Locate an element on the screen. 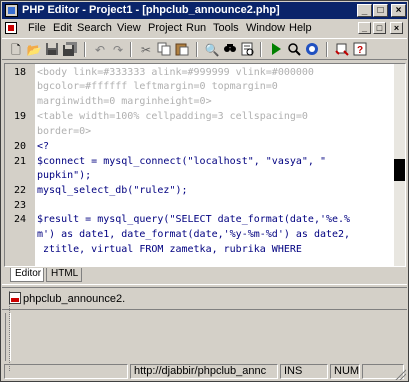 The height and width of the screenshot is (382, 409). status-ins: INS is located at coordinates (304, 371).